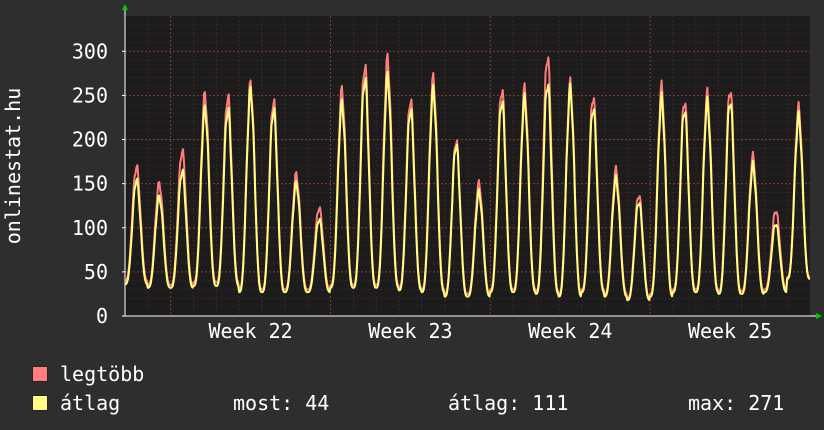  What do you see at coordinates (40, 403) in the screenshot?
I see `legend-swatch-atlag` at bounding box center [40, 403].